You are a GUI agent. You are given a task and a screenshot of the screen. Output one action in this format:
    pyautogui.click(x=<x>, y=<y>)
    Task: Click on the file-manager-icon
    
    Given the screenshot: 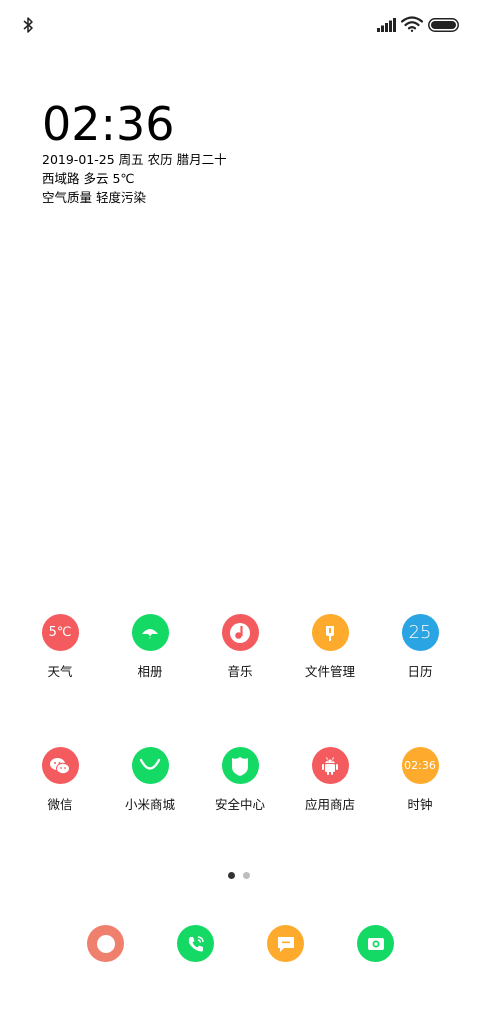 What is the action you would take?
    pyautogui.click(x=330, y=632)
    